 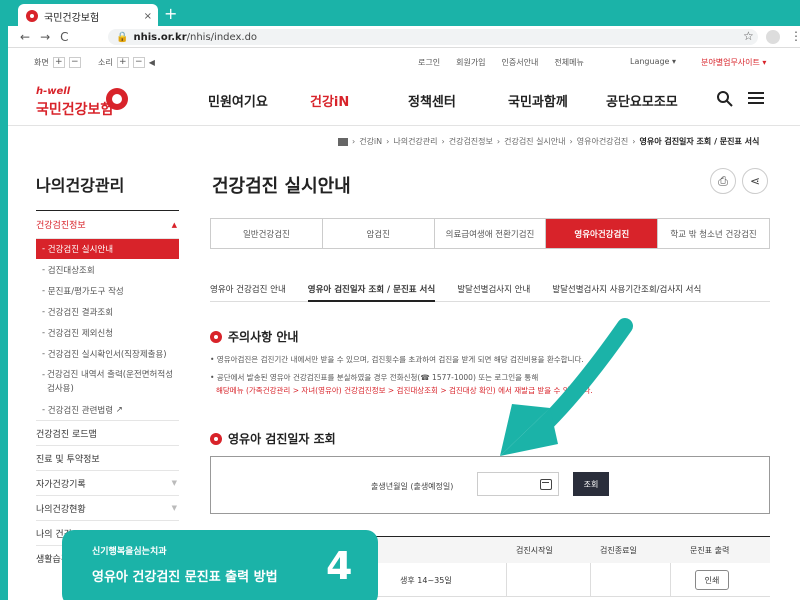 What do you see at coordinates (725, 99) in the screenshot?
I see `search-icon` at bounding box center [725, 99].